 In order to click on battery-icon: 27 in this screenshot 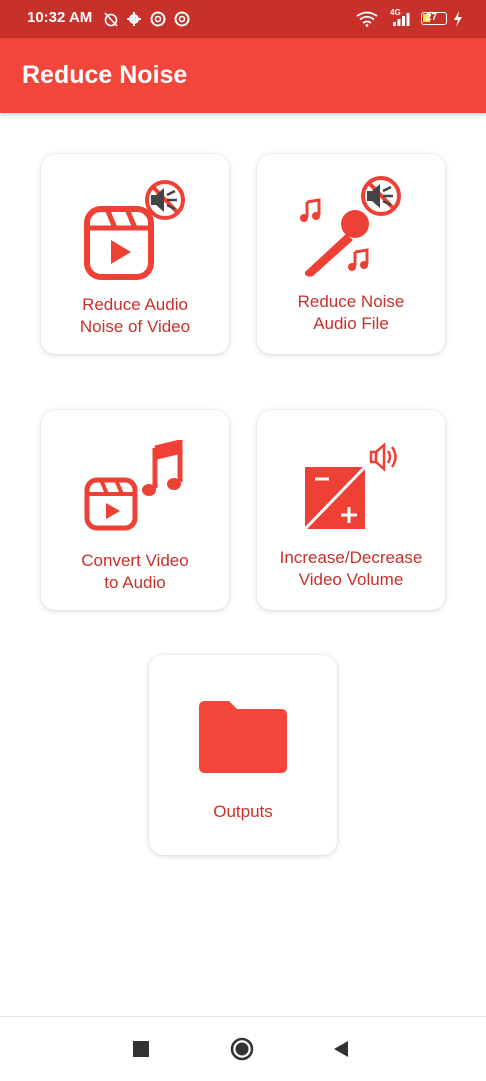, I will do `click(434, 18)`.